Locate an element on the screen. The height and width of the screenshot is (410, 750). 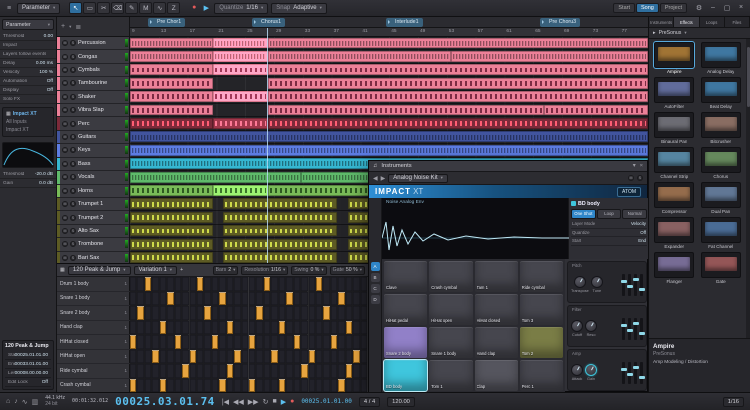
play-button: ▶ is located at coordinates (283, 402).